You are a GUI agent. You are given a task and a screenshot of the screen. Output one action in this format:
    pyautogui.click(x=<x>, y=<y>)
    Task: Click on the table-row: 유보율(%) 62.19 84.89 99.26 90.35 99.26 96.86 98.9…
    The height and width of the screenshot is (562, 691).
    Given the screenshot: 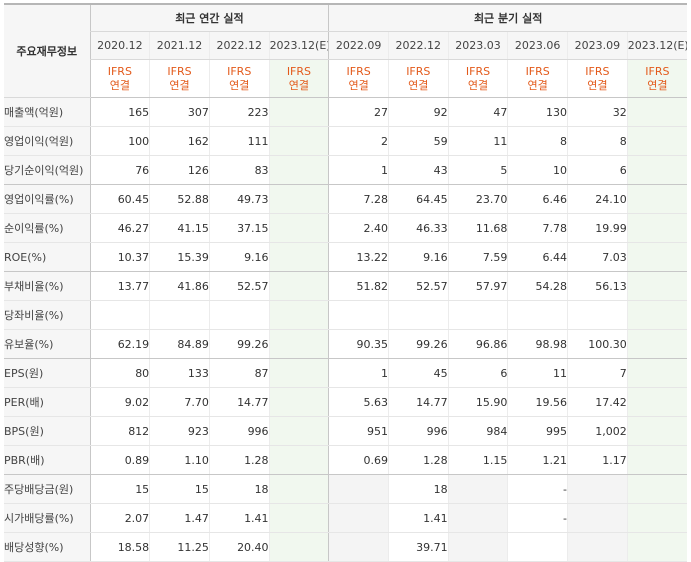 What is the action you would take?
    pyautogui.click(x=345, y=344)
    